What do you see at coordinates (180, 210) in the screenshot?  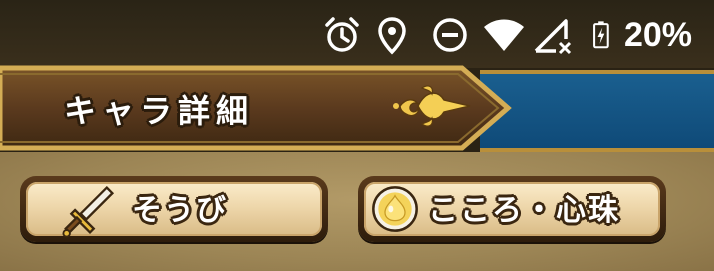 I see `tab-equipment-label: そうび` at bounding box center [180, 210].